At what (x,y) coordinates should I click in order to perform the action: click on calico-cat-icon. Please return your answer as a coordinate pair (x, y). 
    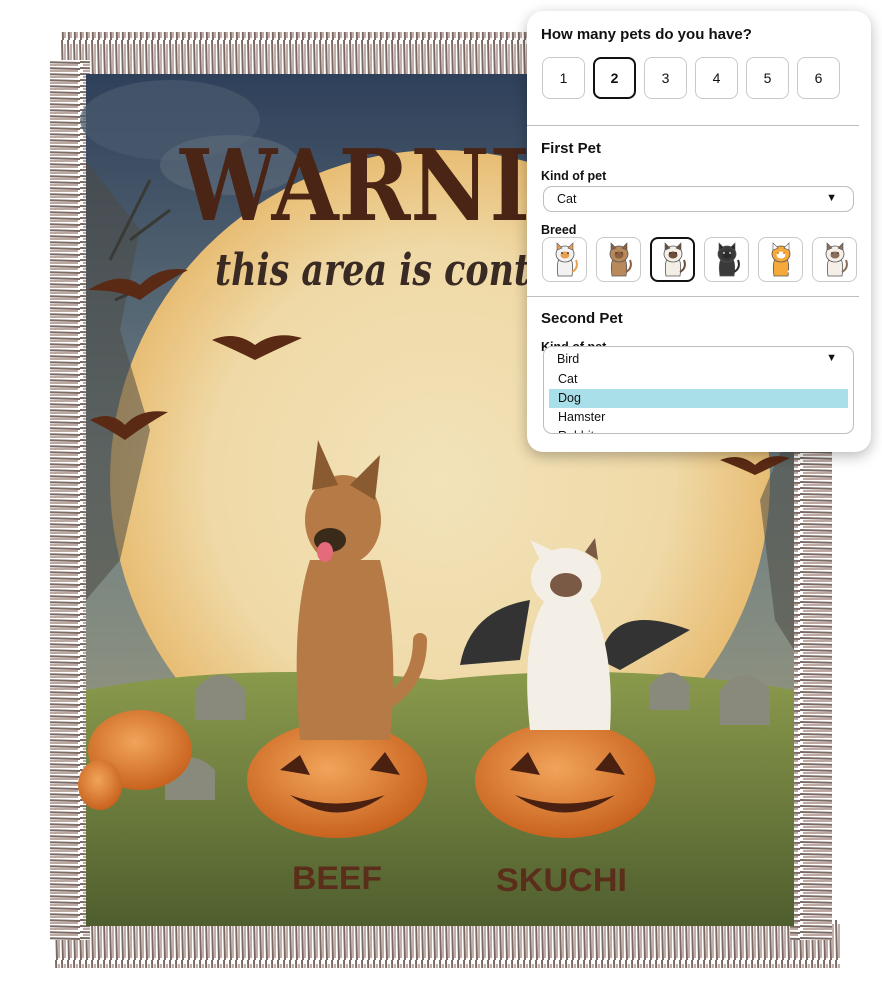
    Looking at the image, I should click on (566, 258).